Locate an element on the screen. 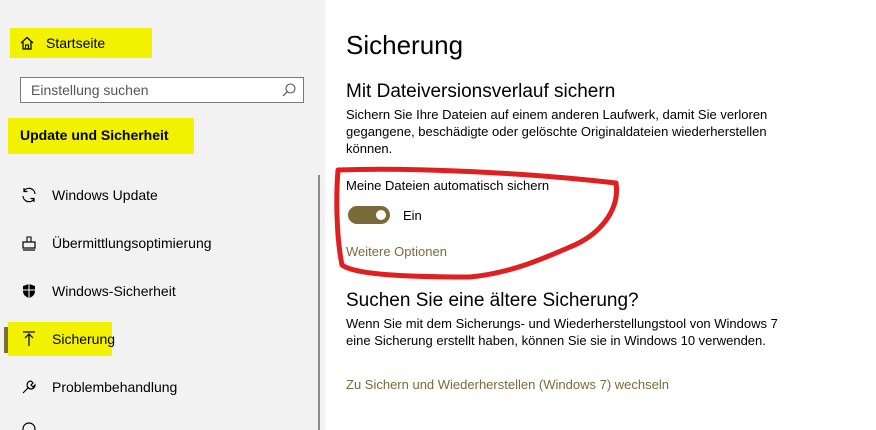  search-placeholder: Einstellung suchen is located at coordinates (90, 90).